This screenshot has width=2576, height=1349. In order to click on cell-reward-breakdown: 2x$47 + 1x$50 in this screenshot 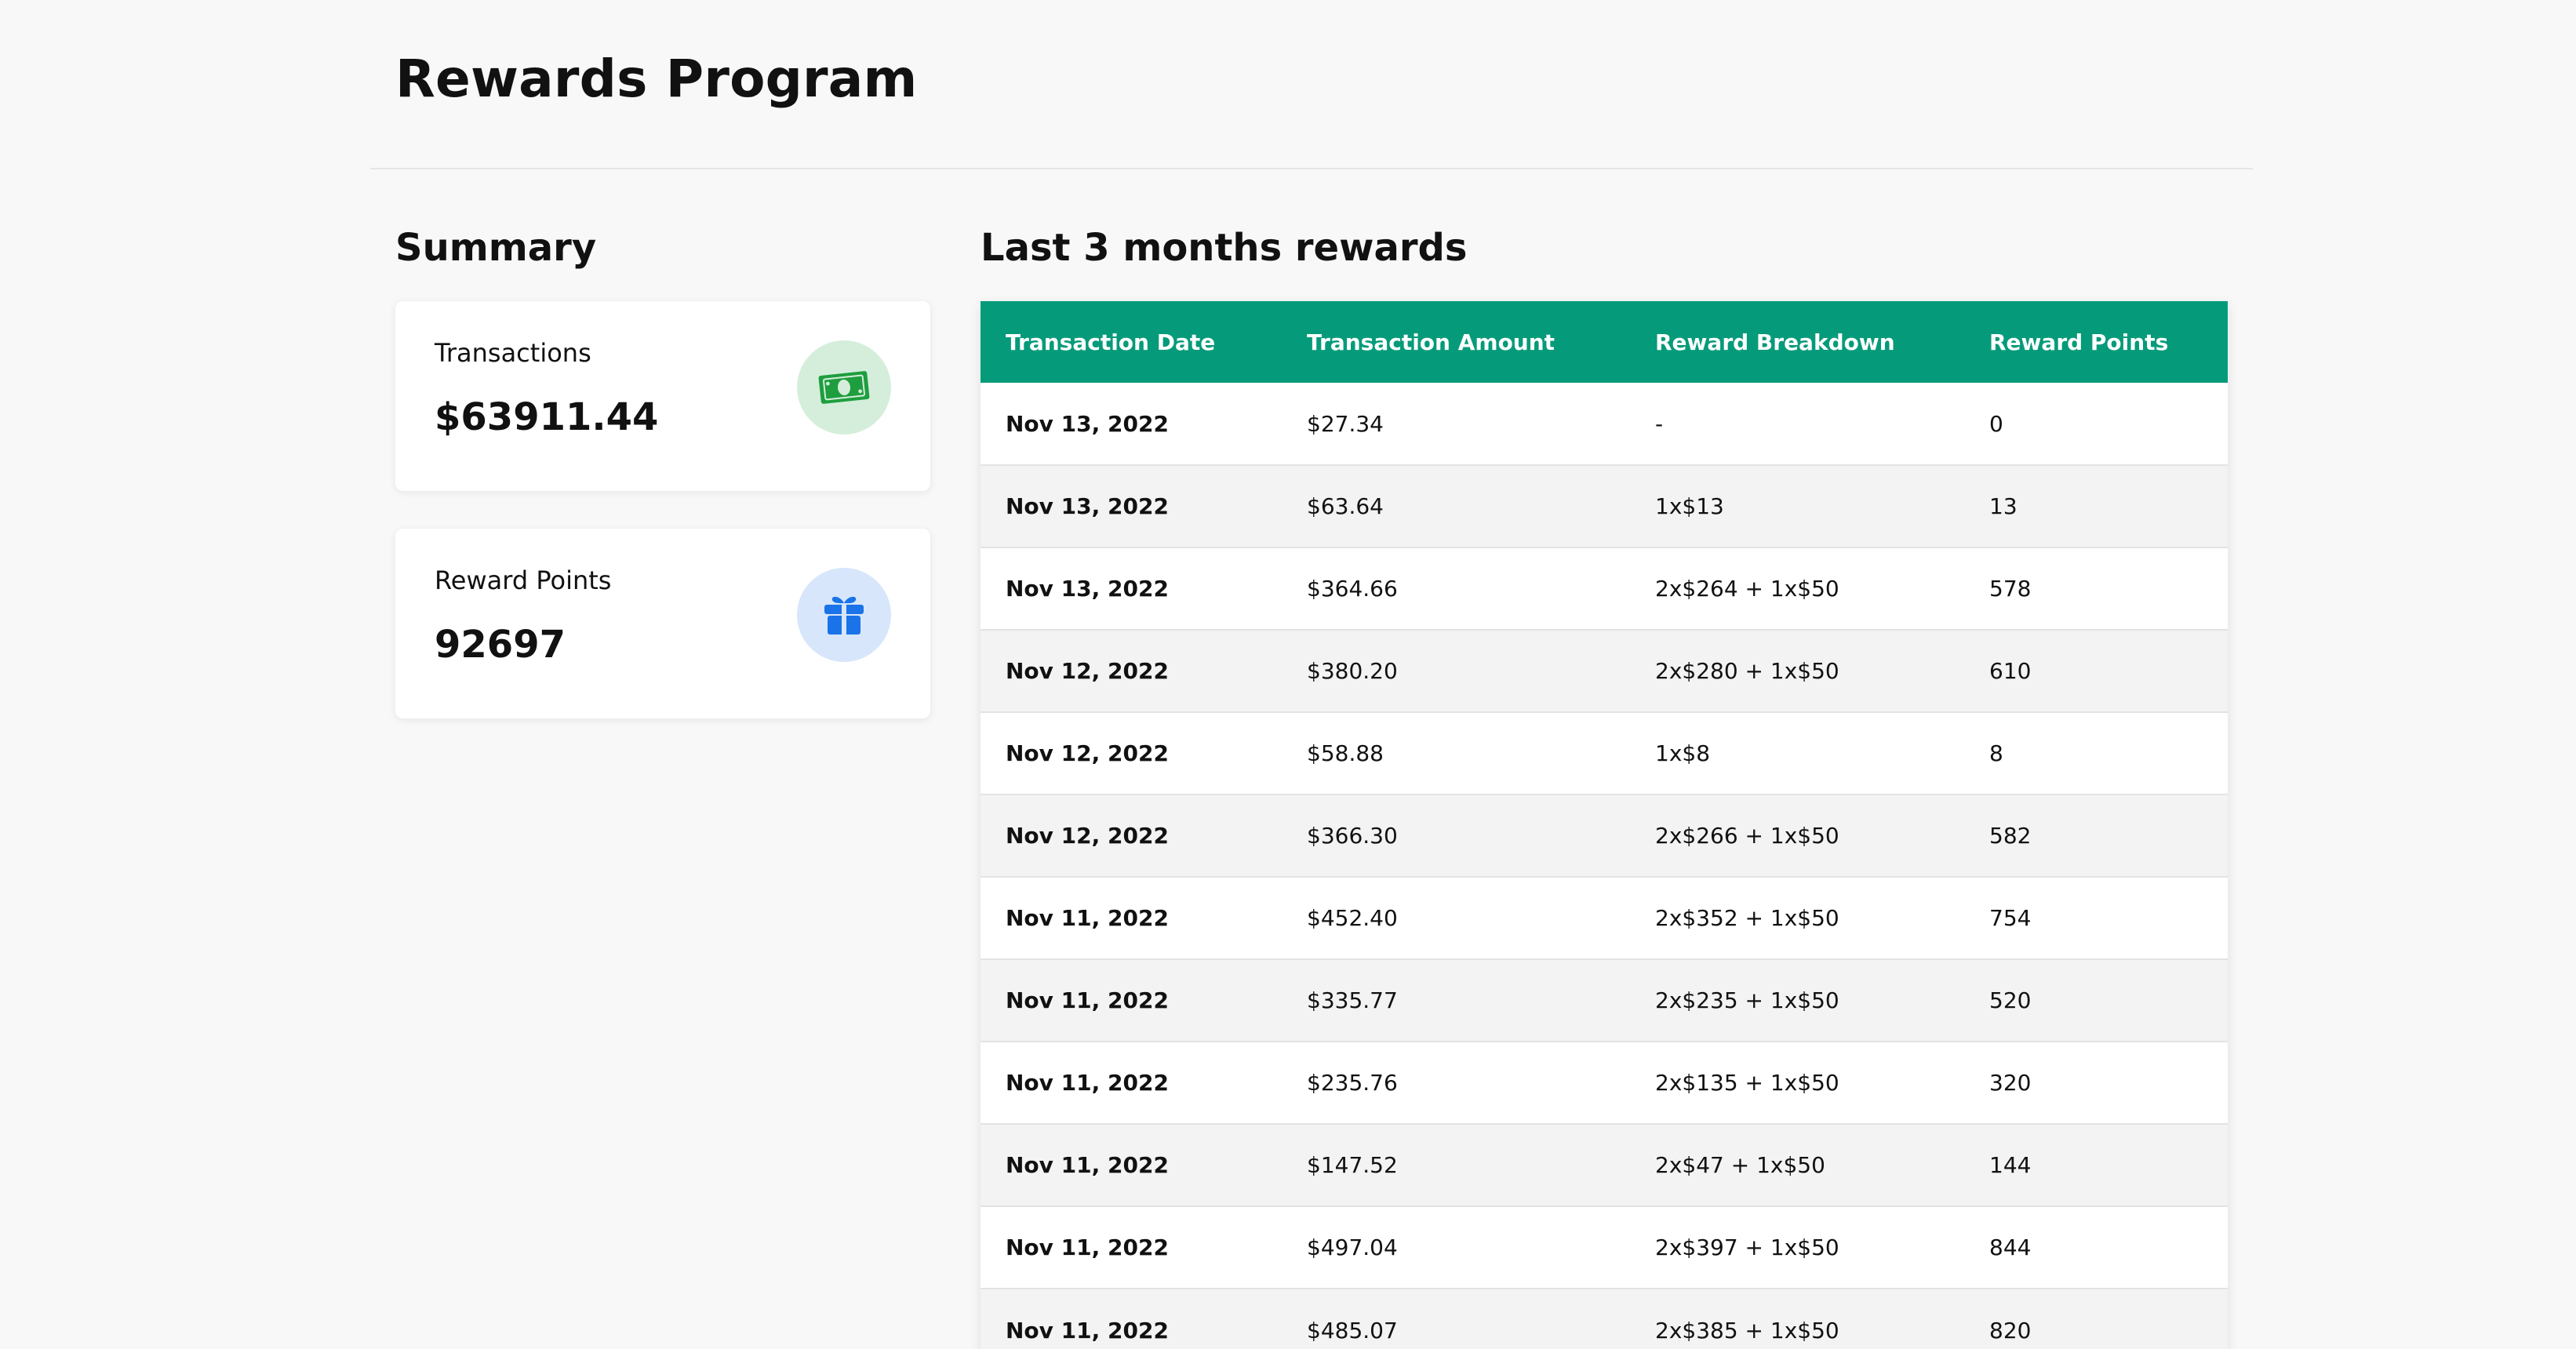, I will do `click(1797, 1164)`.